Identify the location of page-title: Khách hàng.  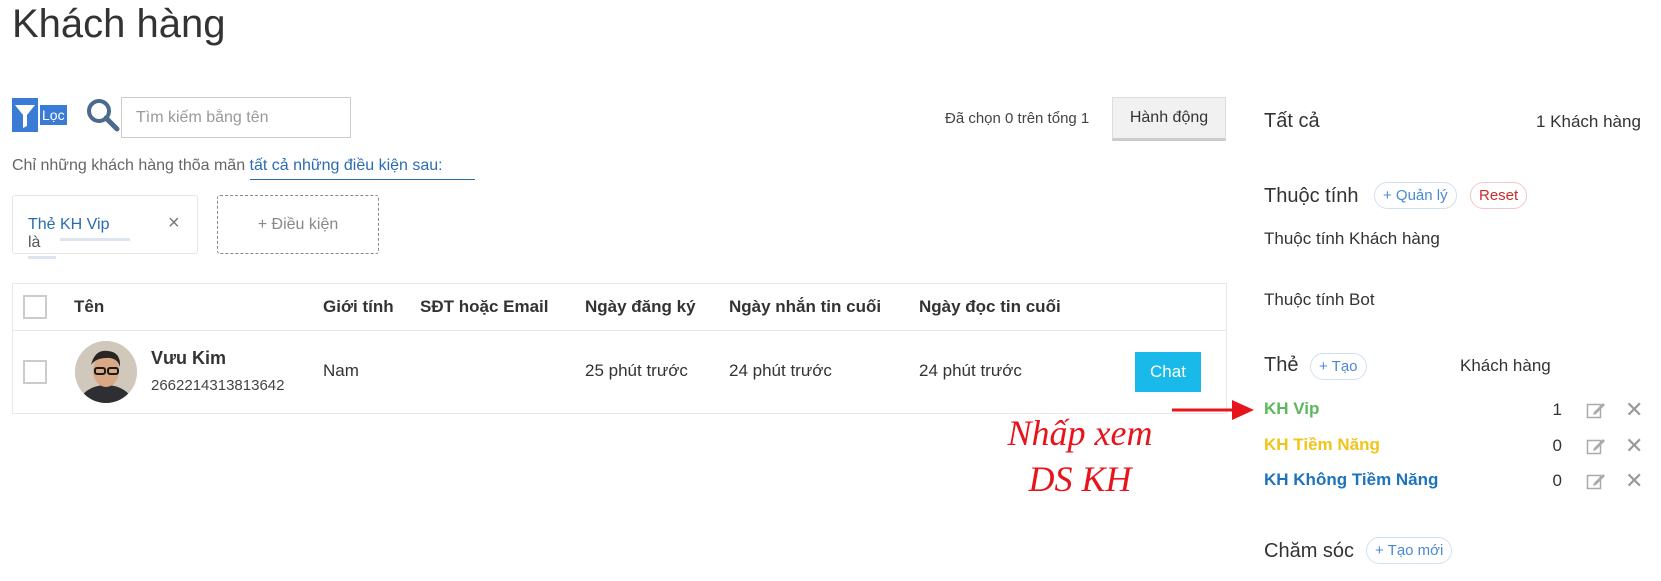
(119, 24).